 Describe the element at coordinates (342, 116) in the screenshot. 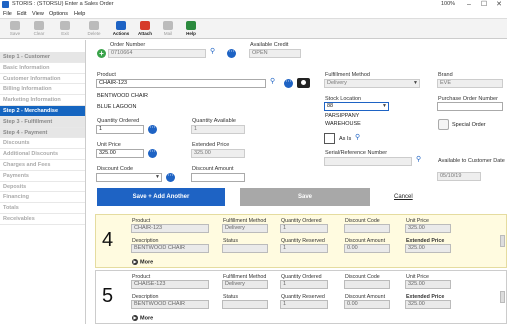

I see `stock-location-name-1: PARSIPPANY` at that location.